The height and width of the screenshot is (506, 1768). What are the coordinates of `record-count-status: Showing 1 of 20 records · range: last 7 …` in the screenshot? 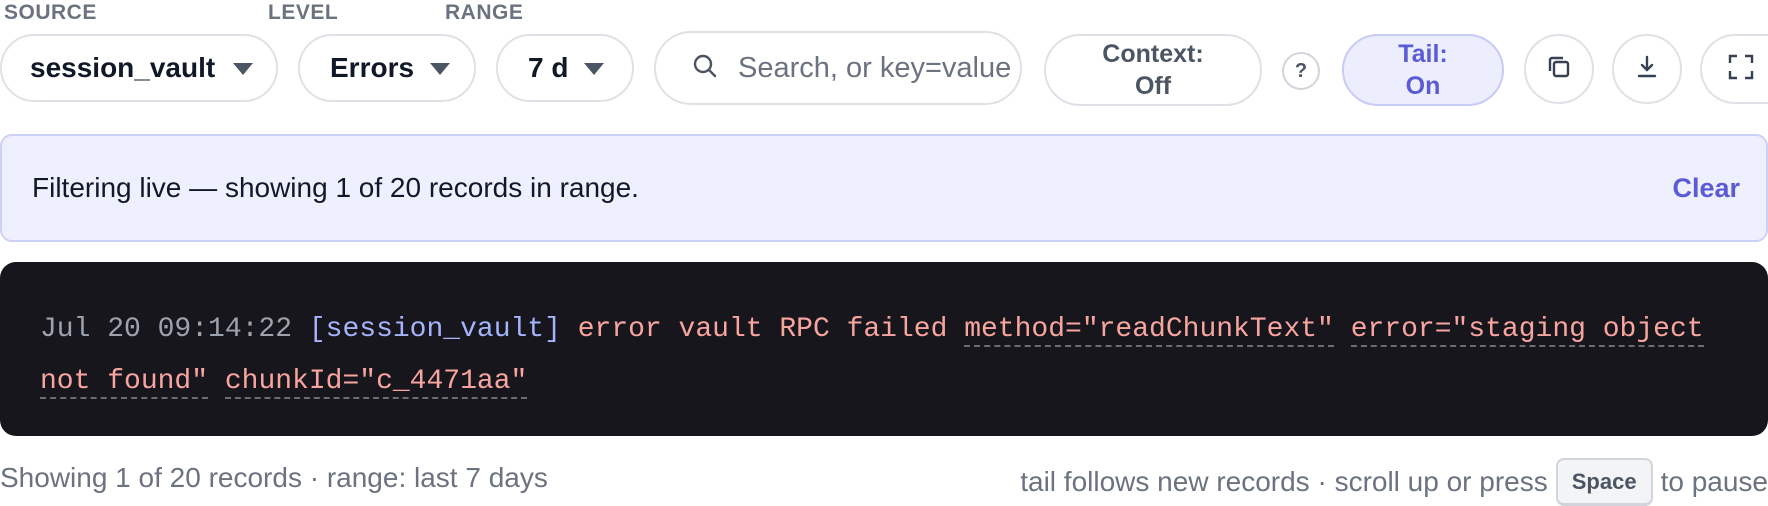 It's located at (274, 477).